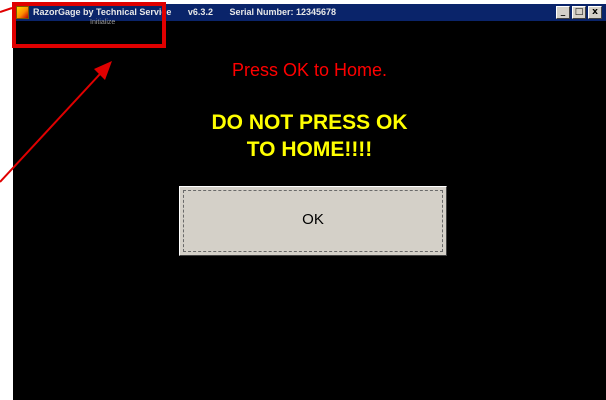 Image resolution: width=606 pixels, height=400 pixels. Describe the element at coordinates (283, 12) in the screenshot. I see `serial-number: Serial Number: 12345678` at that location.